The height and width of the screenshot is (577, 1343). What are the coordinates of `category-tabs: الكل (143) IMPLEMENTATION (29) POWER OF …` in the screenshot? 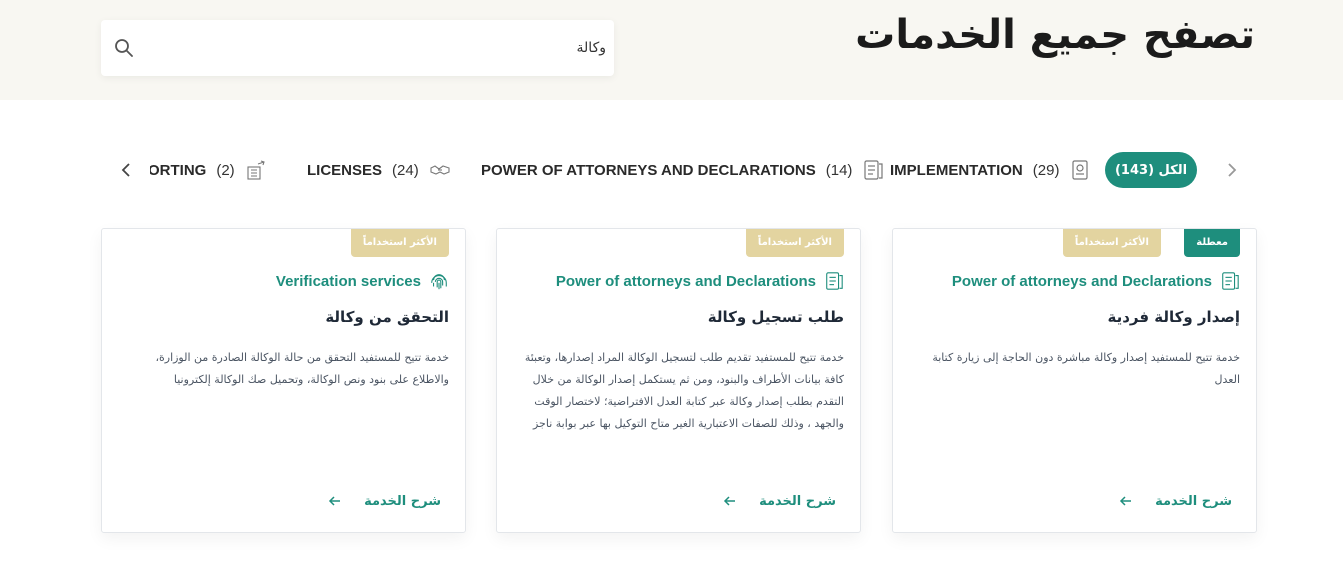 It's located at (676, 171).